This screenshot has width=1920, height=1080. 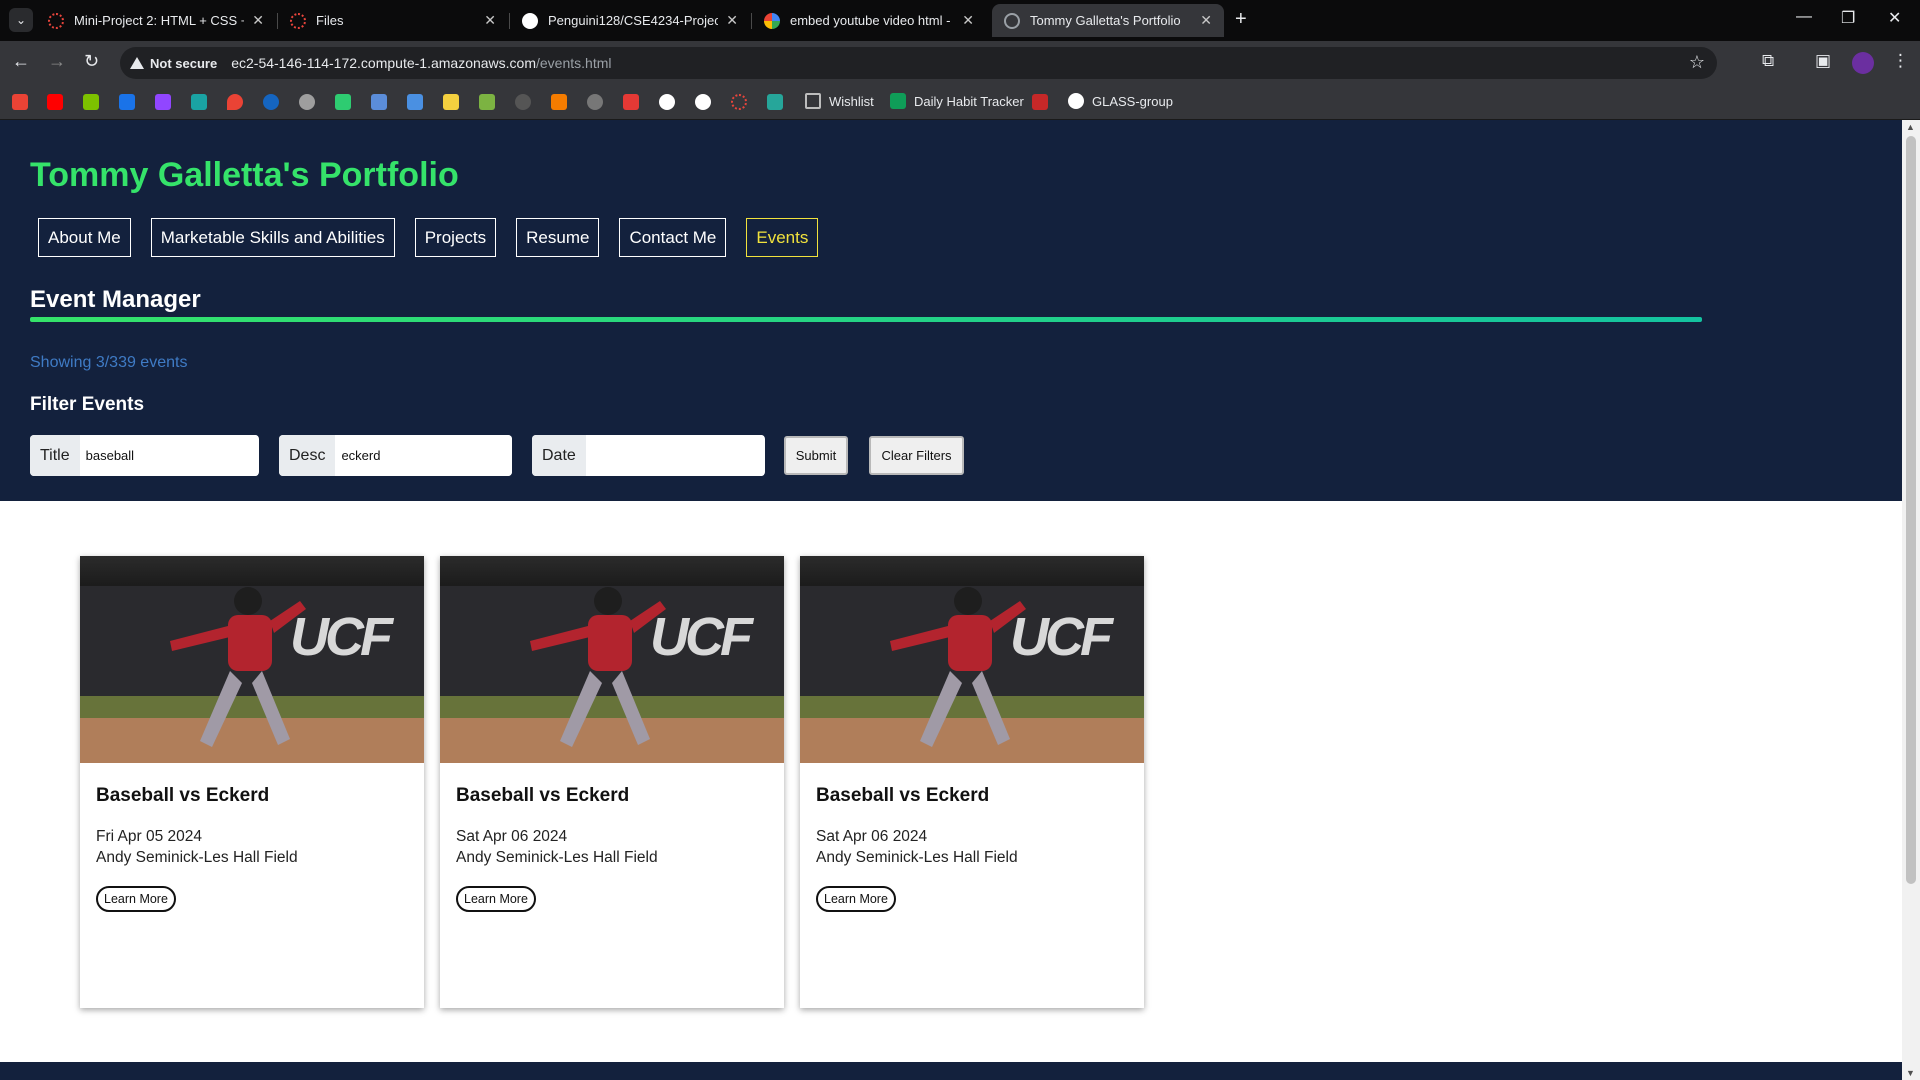 What do you see at coordinates (898, 101) in the screenshot?
I see `sheets-icon` at bounding box center [898, 101].